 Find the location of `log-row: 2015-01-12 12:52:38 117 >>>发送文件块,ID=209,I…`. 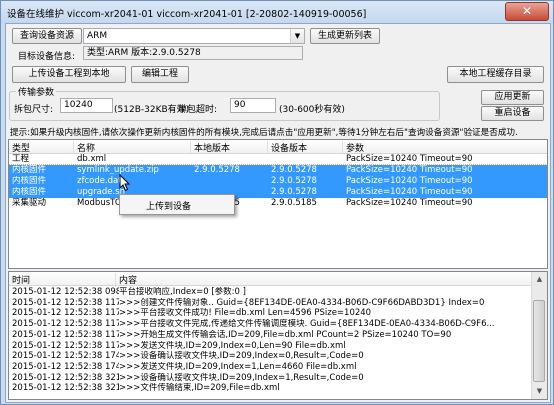

log-row: 2015-01-12 12:52:38 117 >>>发送文件块,ID=209,I… is located at coordinates (278, 346).